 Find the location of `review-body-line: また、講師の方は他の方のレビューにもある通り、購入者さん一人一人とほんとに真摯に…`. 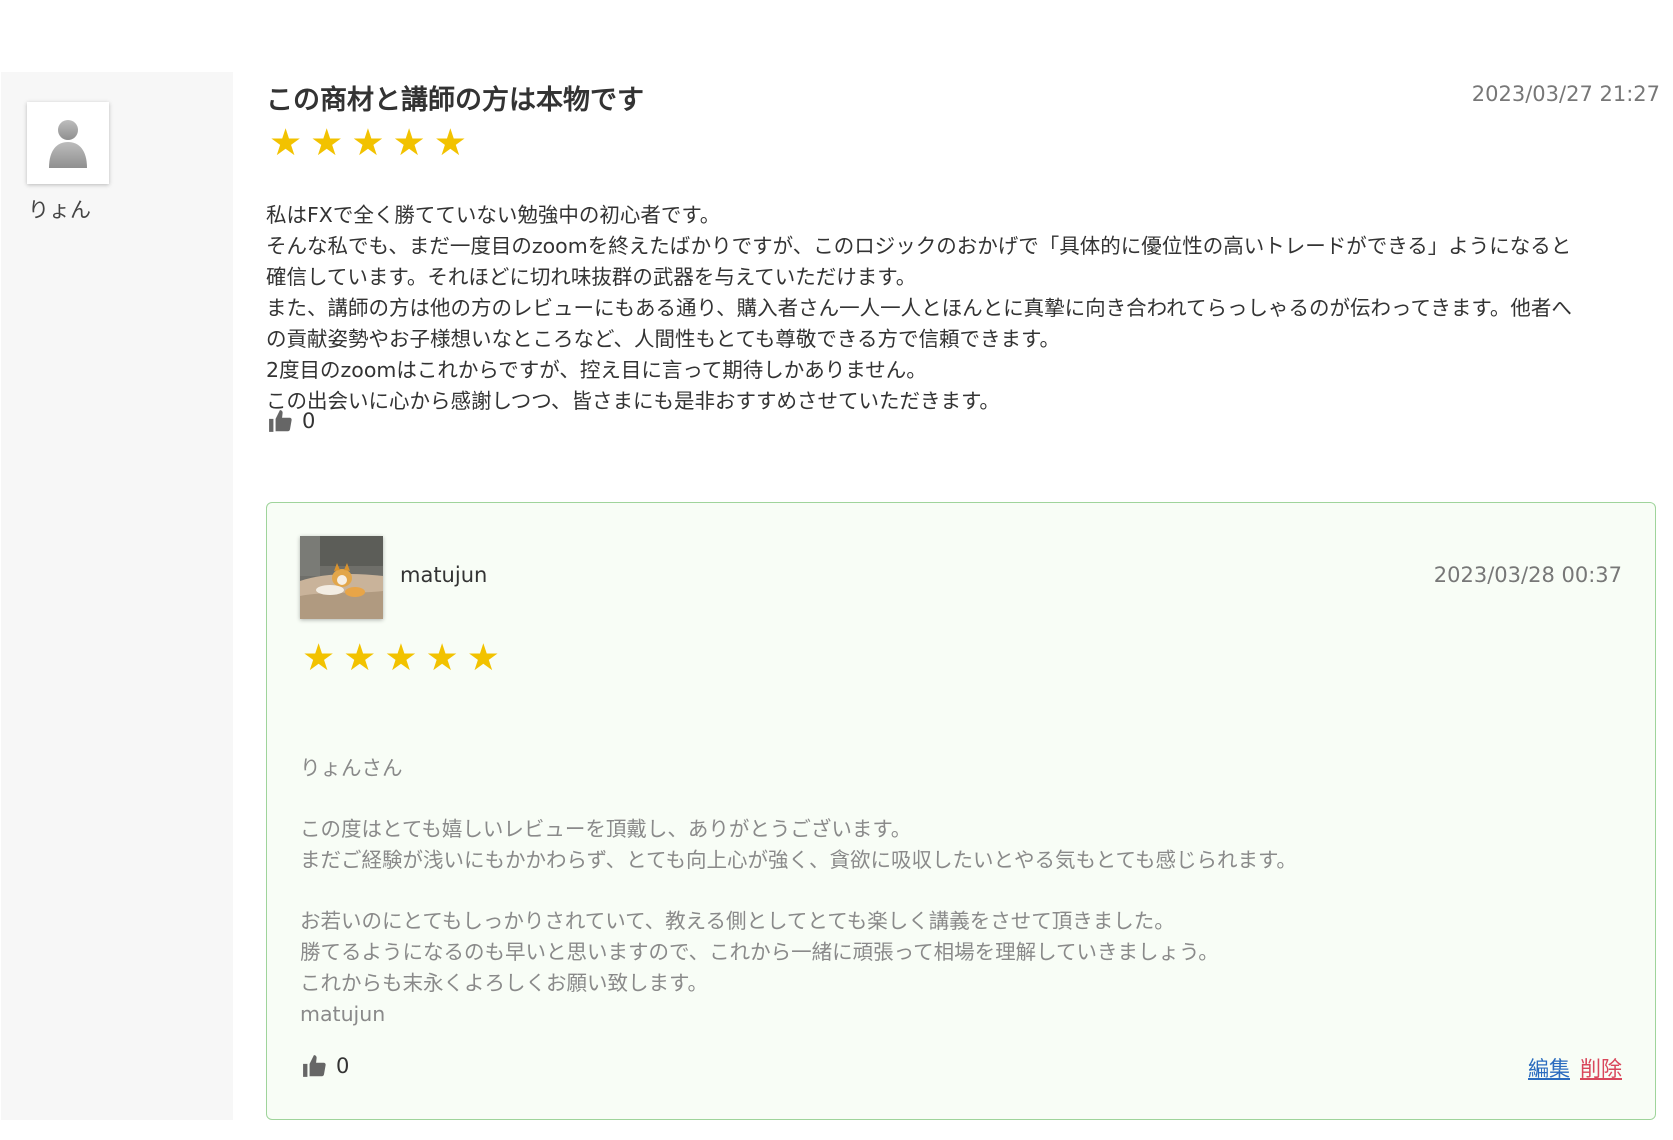

review-body-line: また、講師の方は他の方のレビューにもある通り、購入者さん一人一人とほんとに真摯に… is located at coordinates (919, 308).